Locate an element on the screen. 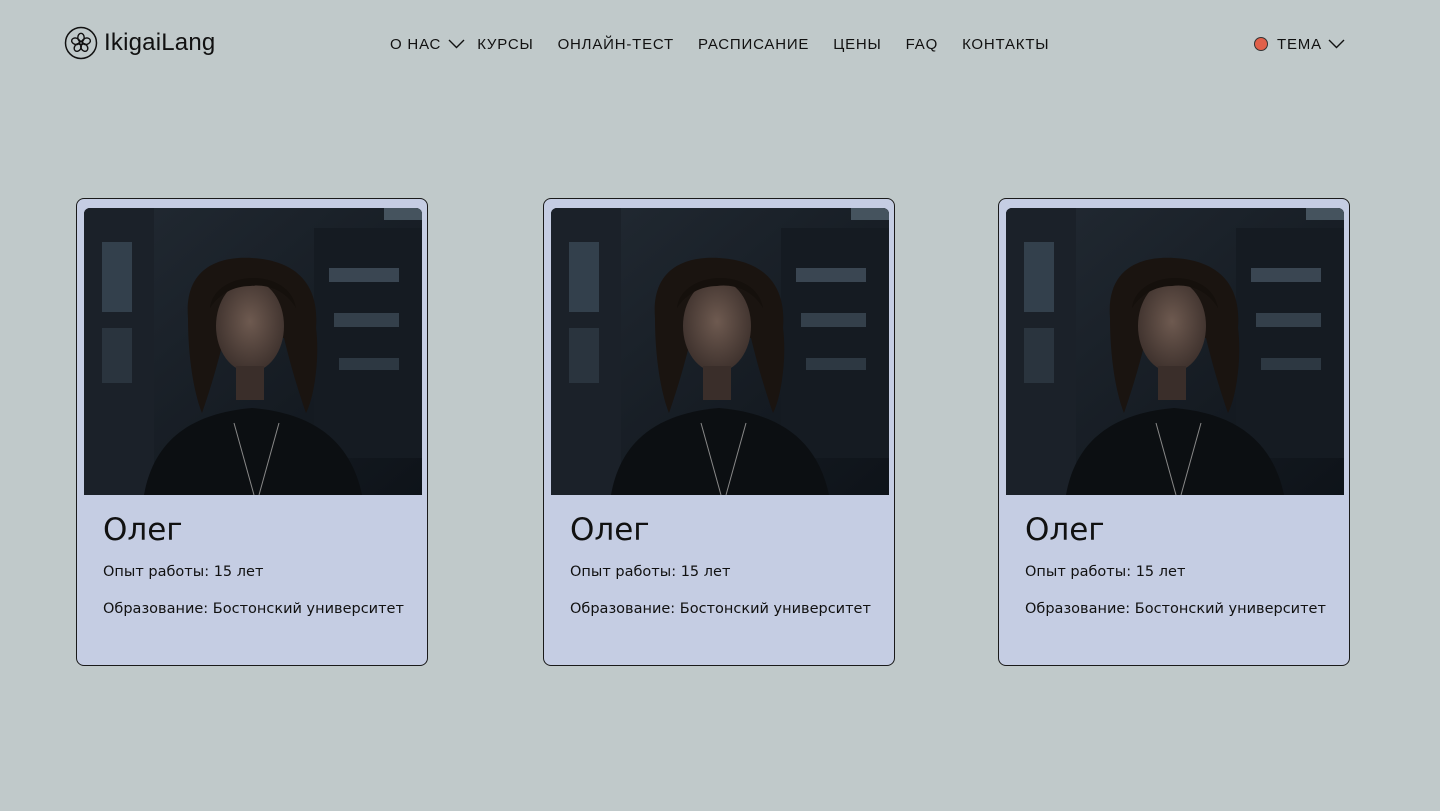 The image size is (1440, 811). nav-item-label: РАСПИСАНИЕ is located at coordinates (754, 44).